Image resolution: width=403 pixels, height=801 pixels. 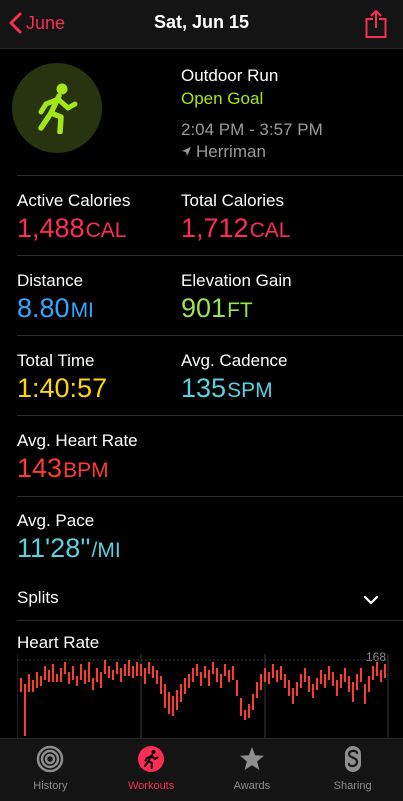 What do you see at coordinates (236, 228) in the screenshot?
I see `total-calories-value: 1,712CAL` at bounding box center [236, 228].